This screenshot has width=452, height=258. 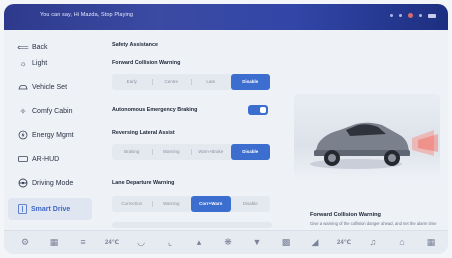 I want to click on ldw-label: Lane Departure Warning, so click(x=143, y=183).